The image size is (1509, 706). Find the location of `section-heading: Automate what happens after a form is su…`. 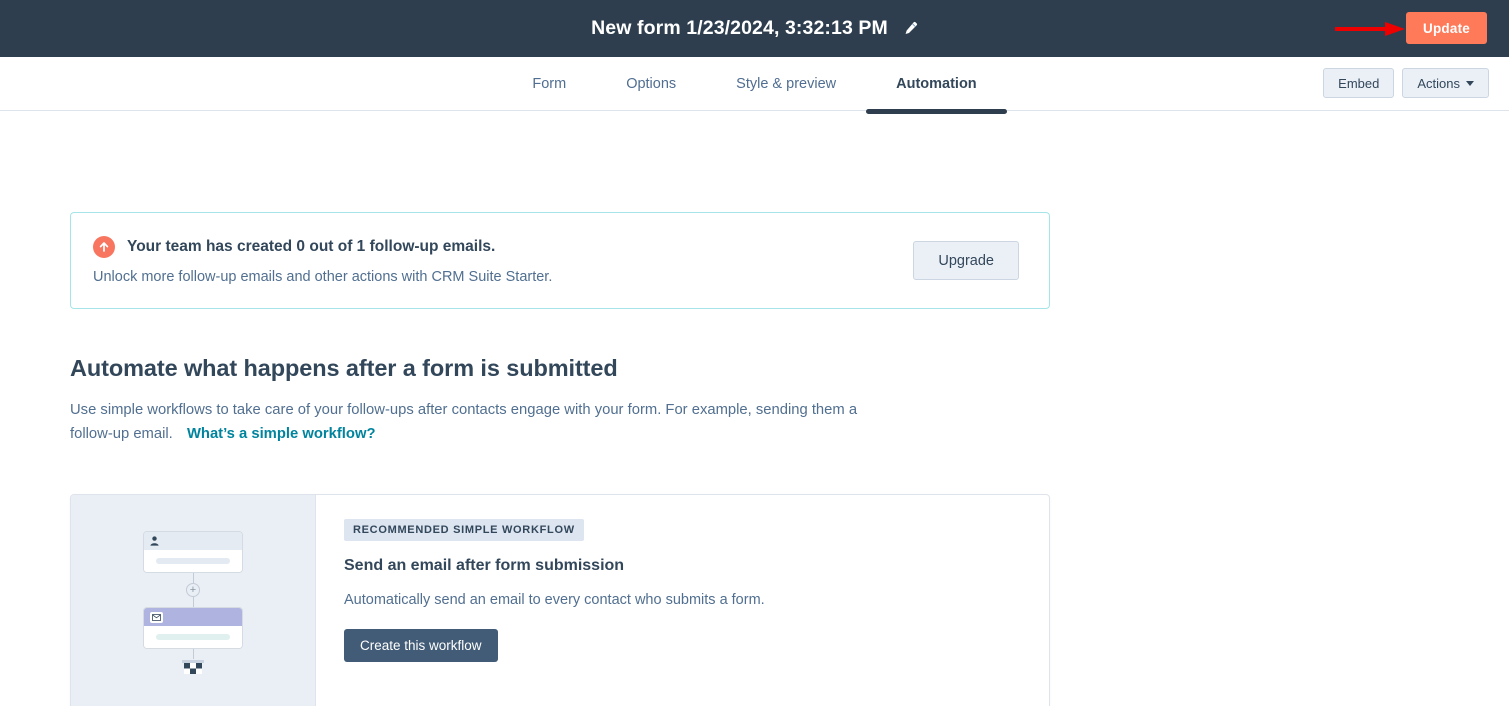

section-heading: Automate what happens after a form is su… is located at coordinates (344, 368).